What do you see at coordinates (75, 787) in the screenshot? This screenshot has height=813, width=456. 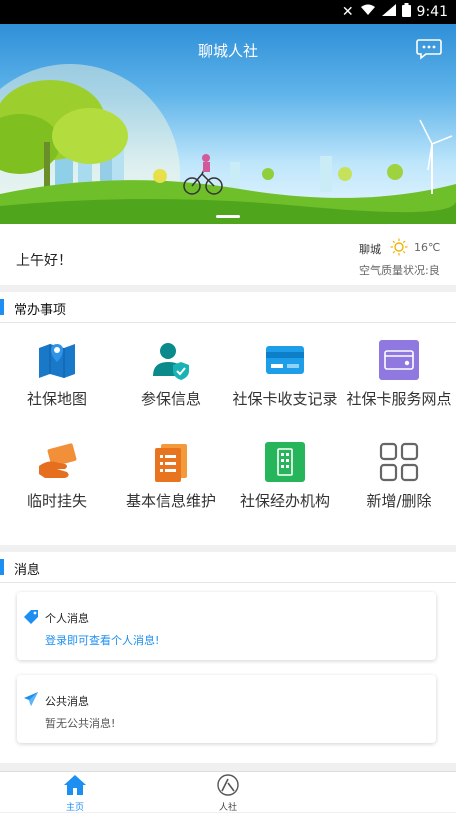 I see `home-icon` at bounding box center [75, 787].